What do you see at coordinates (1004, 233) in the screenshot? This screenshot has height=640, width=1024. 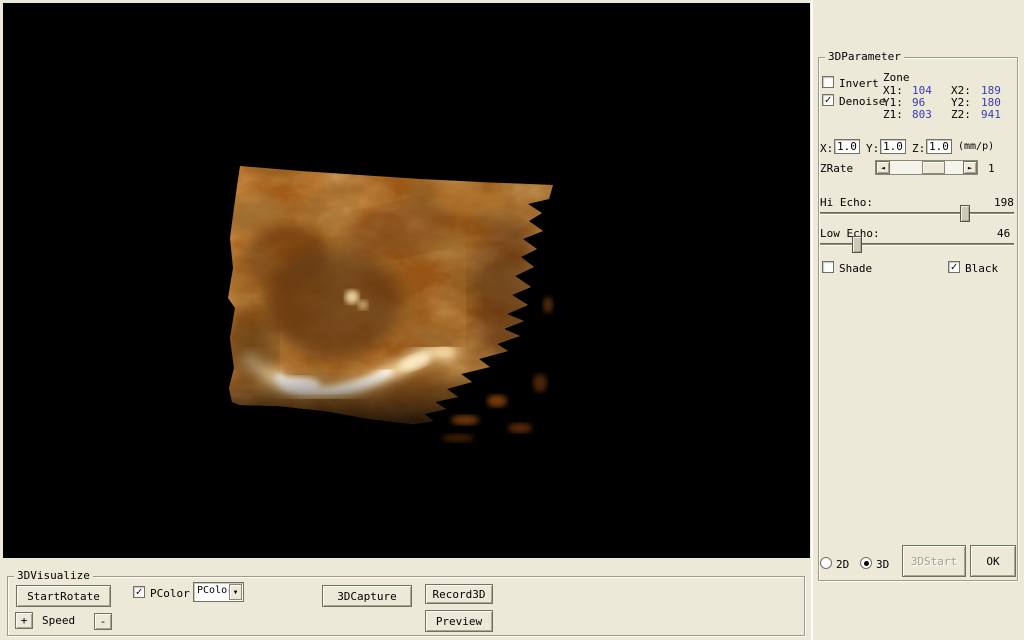 I see `low-echo-value: 46` at bounding box center [1004, 233].